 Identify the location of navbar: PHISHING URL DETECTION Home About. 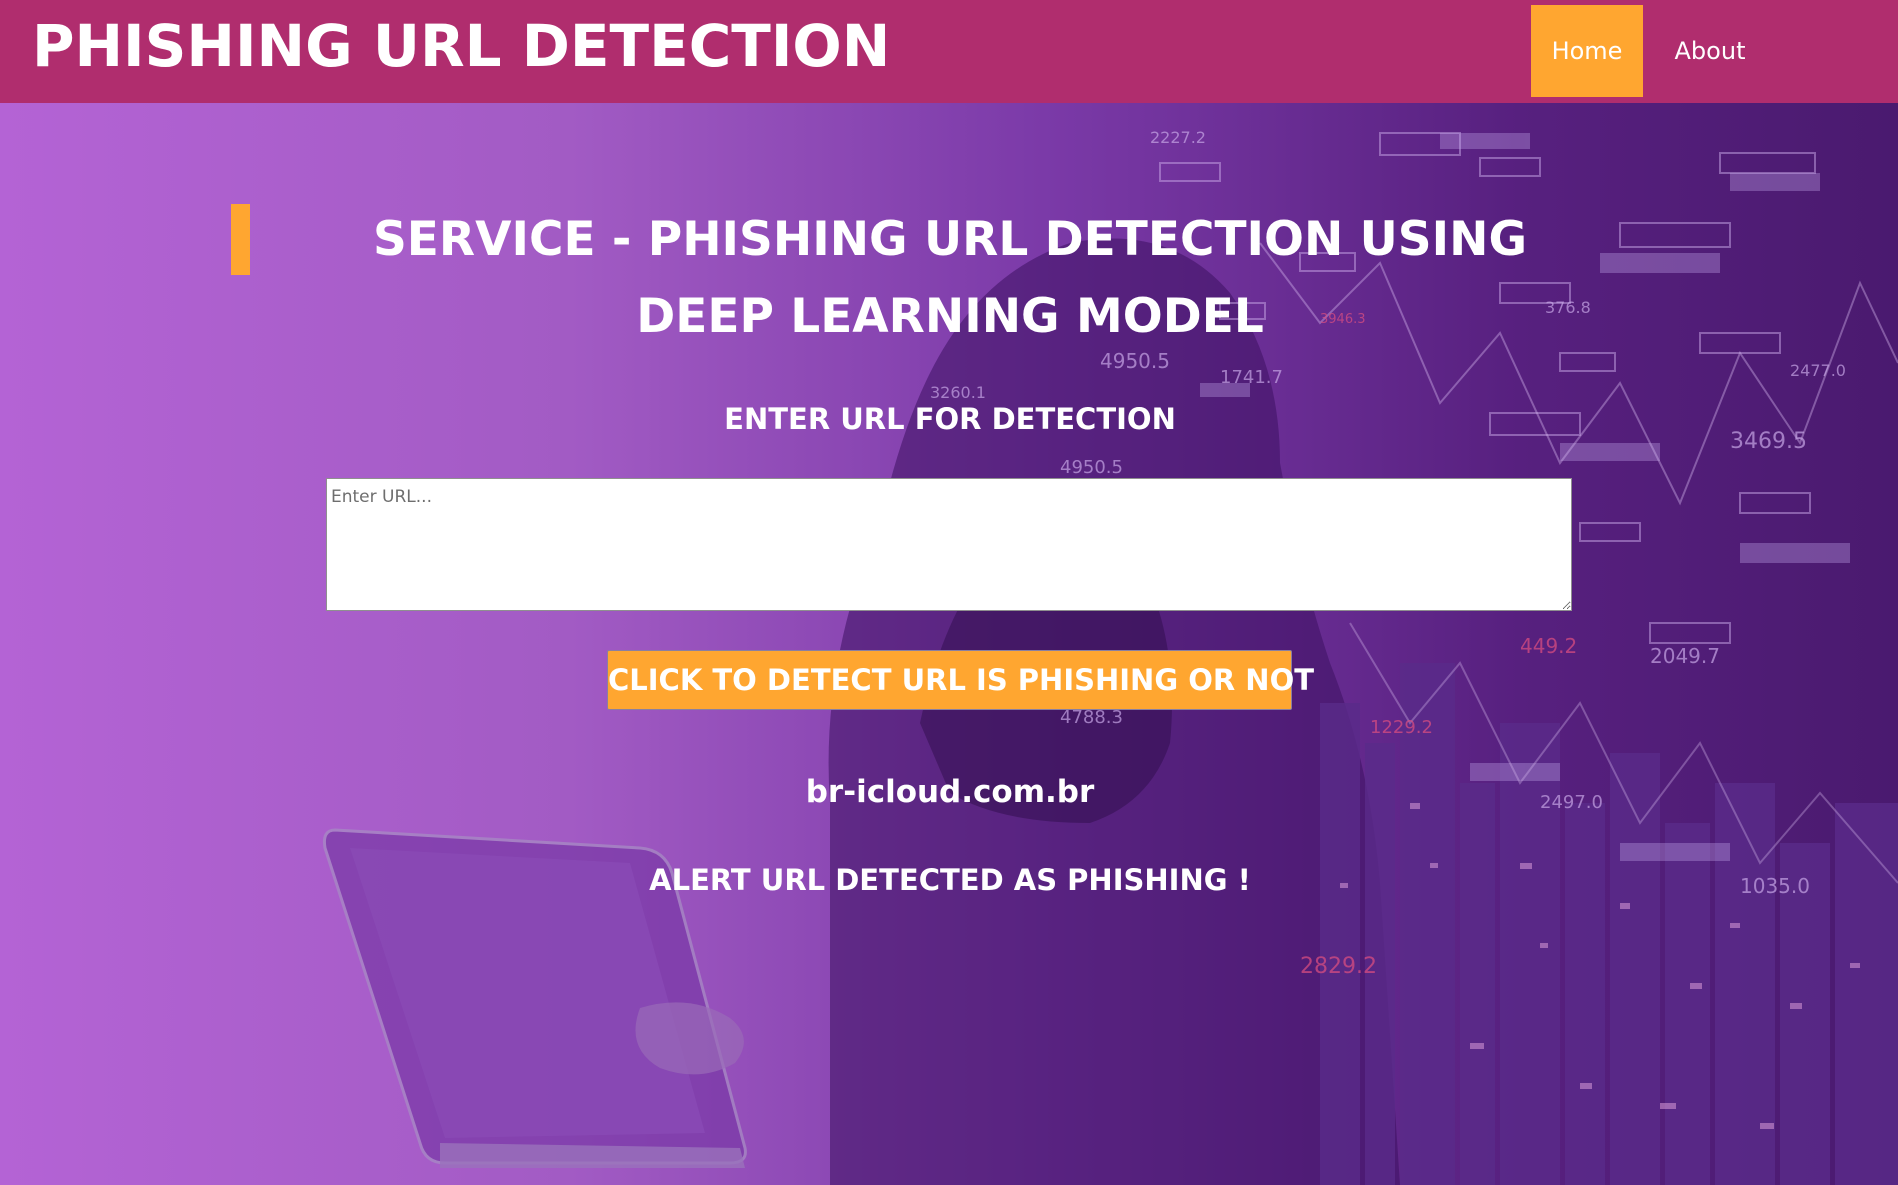
(949, 51).